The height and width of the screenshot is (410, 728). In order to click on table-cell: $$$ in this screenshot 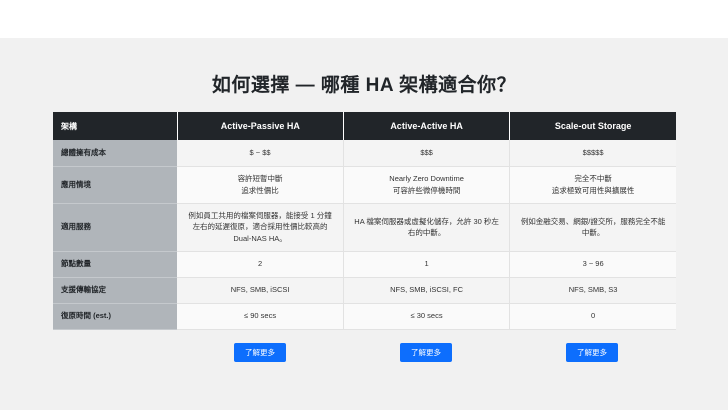, I will do `click(426, 153)`.